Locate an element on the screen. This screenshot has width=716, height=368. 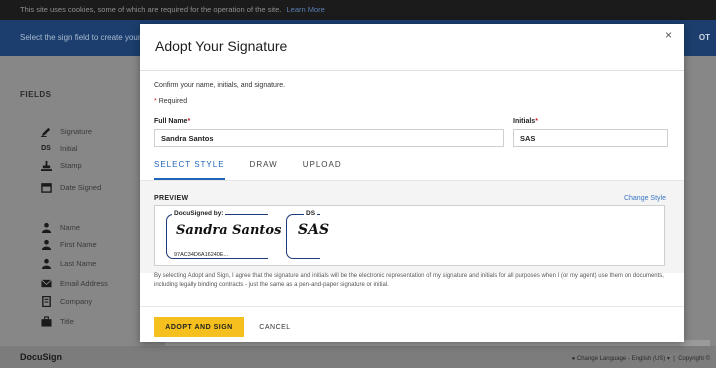
sidebar-item-initial: DS Initial is located at coordinates (59, 148).